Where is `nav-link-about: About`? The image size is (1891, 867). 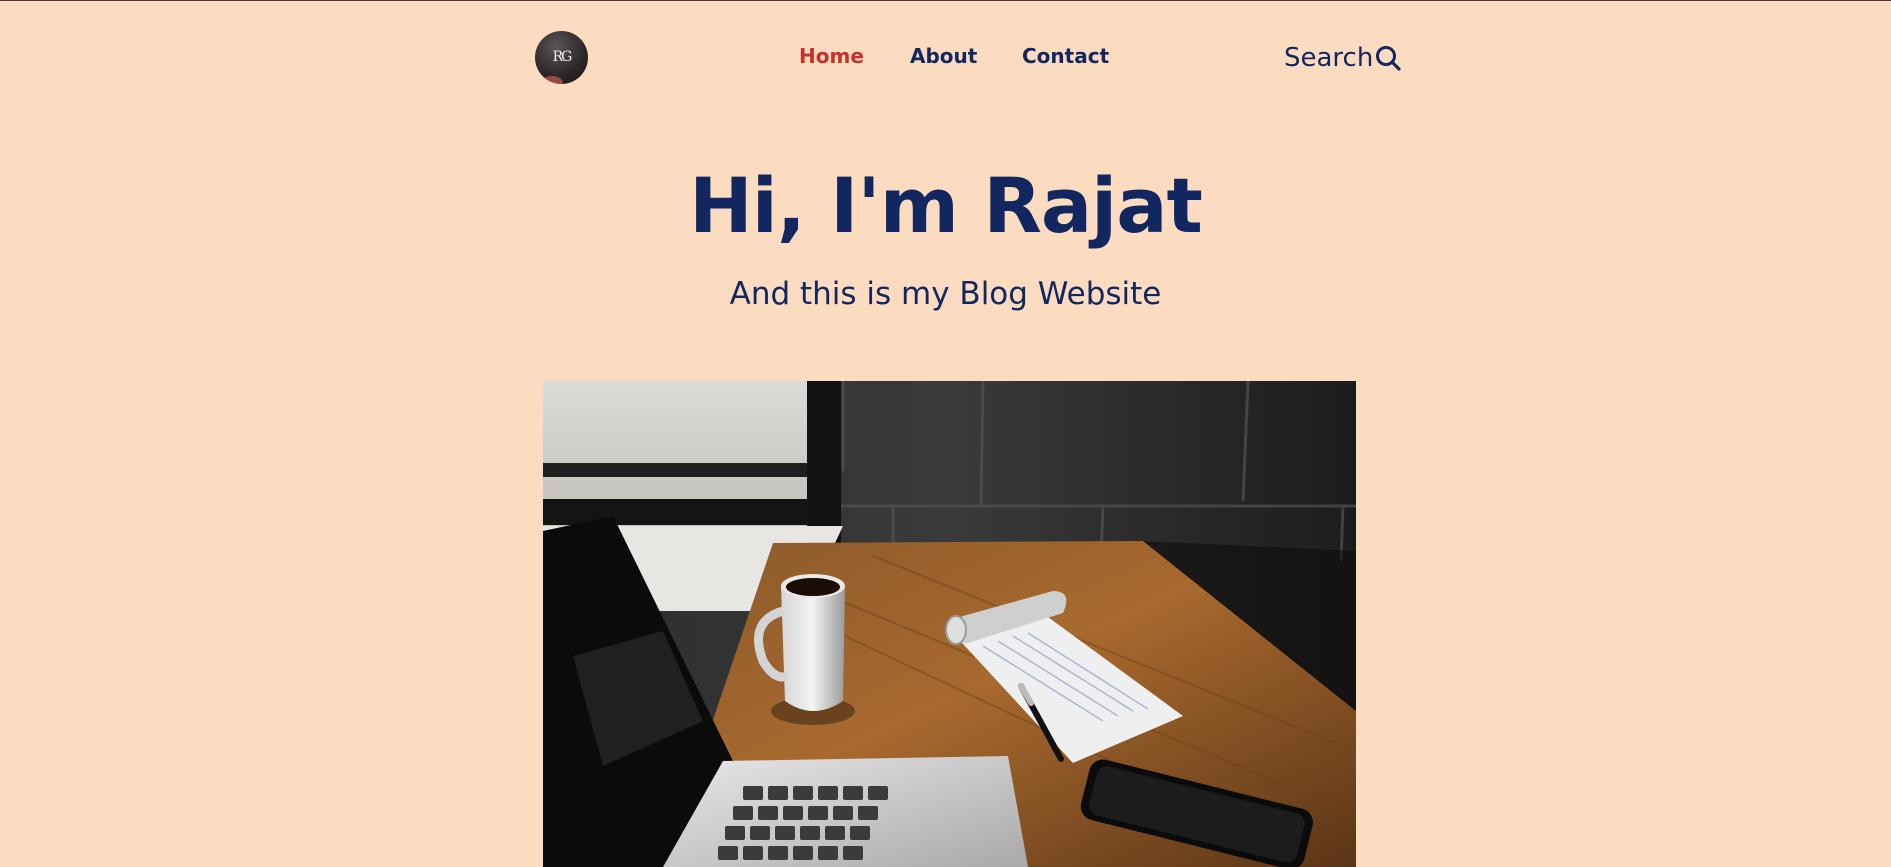 nav-link-about: About is located at coordinates (943, 56).